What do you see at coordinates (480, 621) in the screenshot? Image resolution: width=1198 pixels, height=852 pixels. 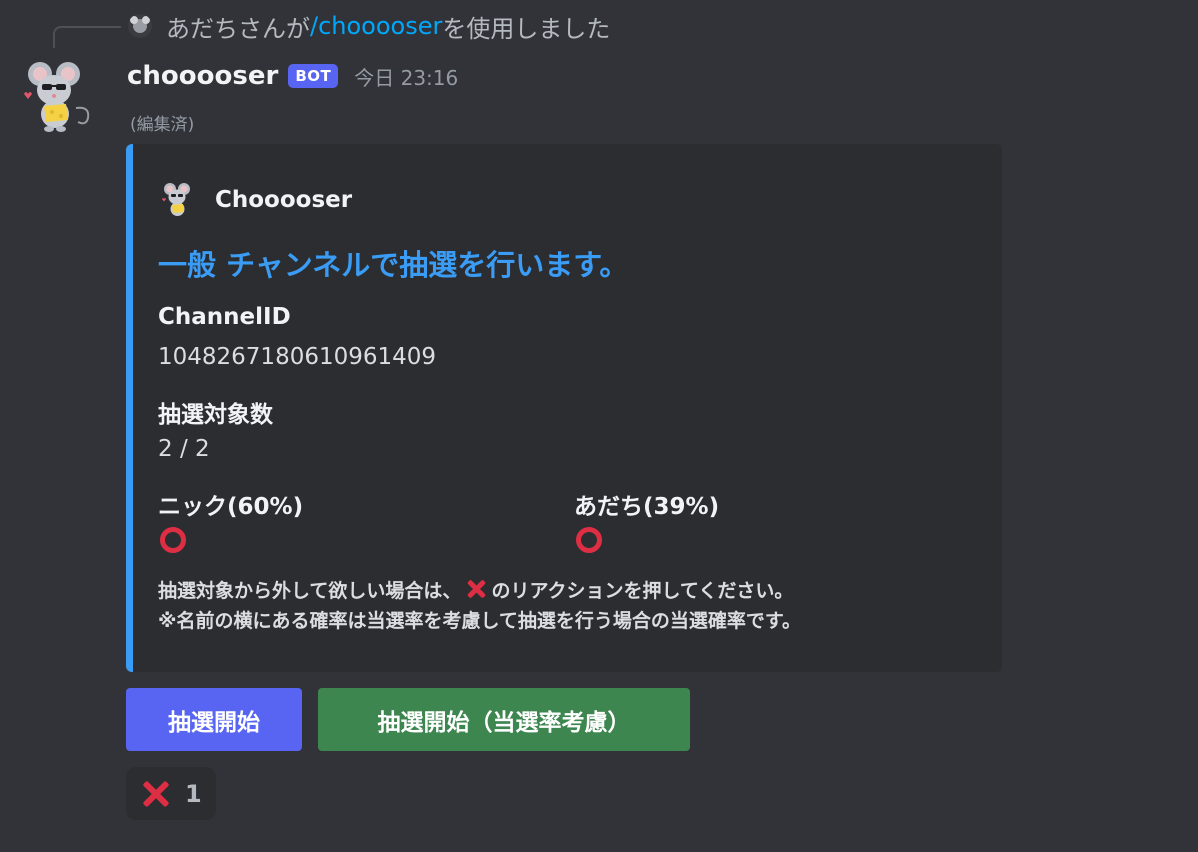 I see `description-line-2: ※名前の横にある確率は当選率を考慮して抽選を行う場合の当選確率です。` at bounding box center [480, 621].